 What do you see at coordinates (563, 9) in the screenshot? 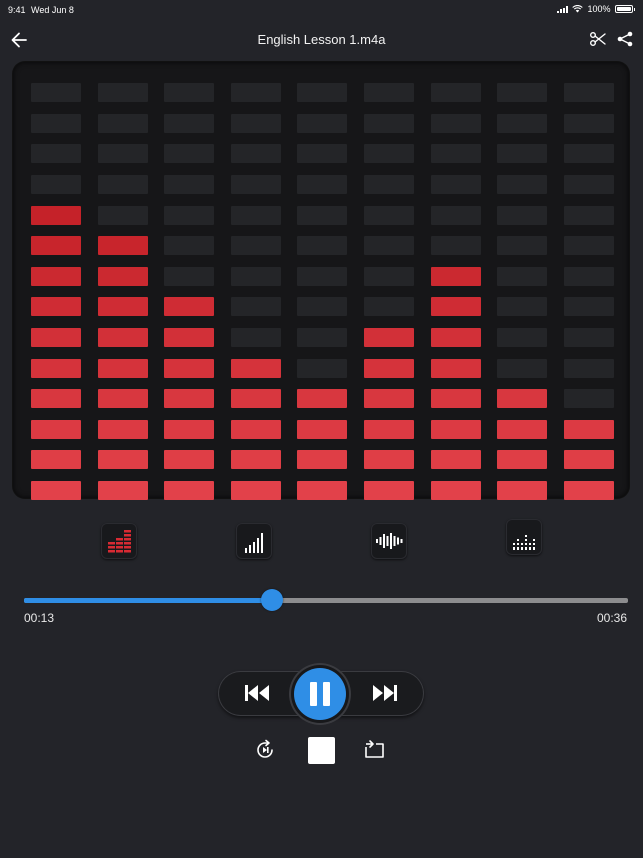
I see `cellular-signal-icon` at bounding box center [563, 9].